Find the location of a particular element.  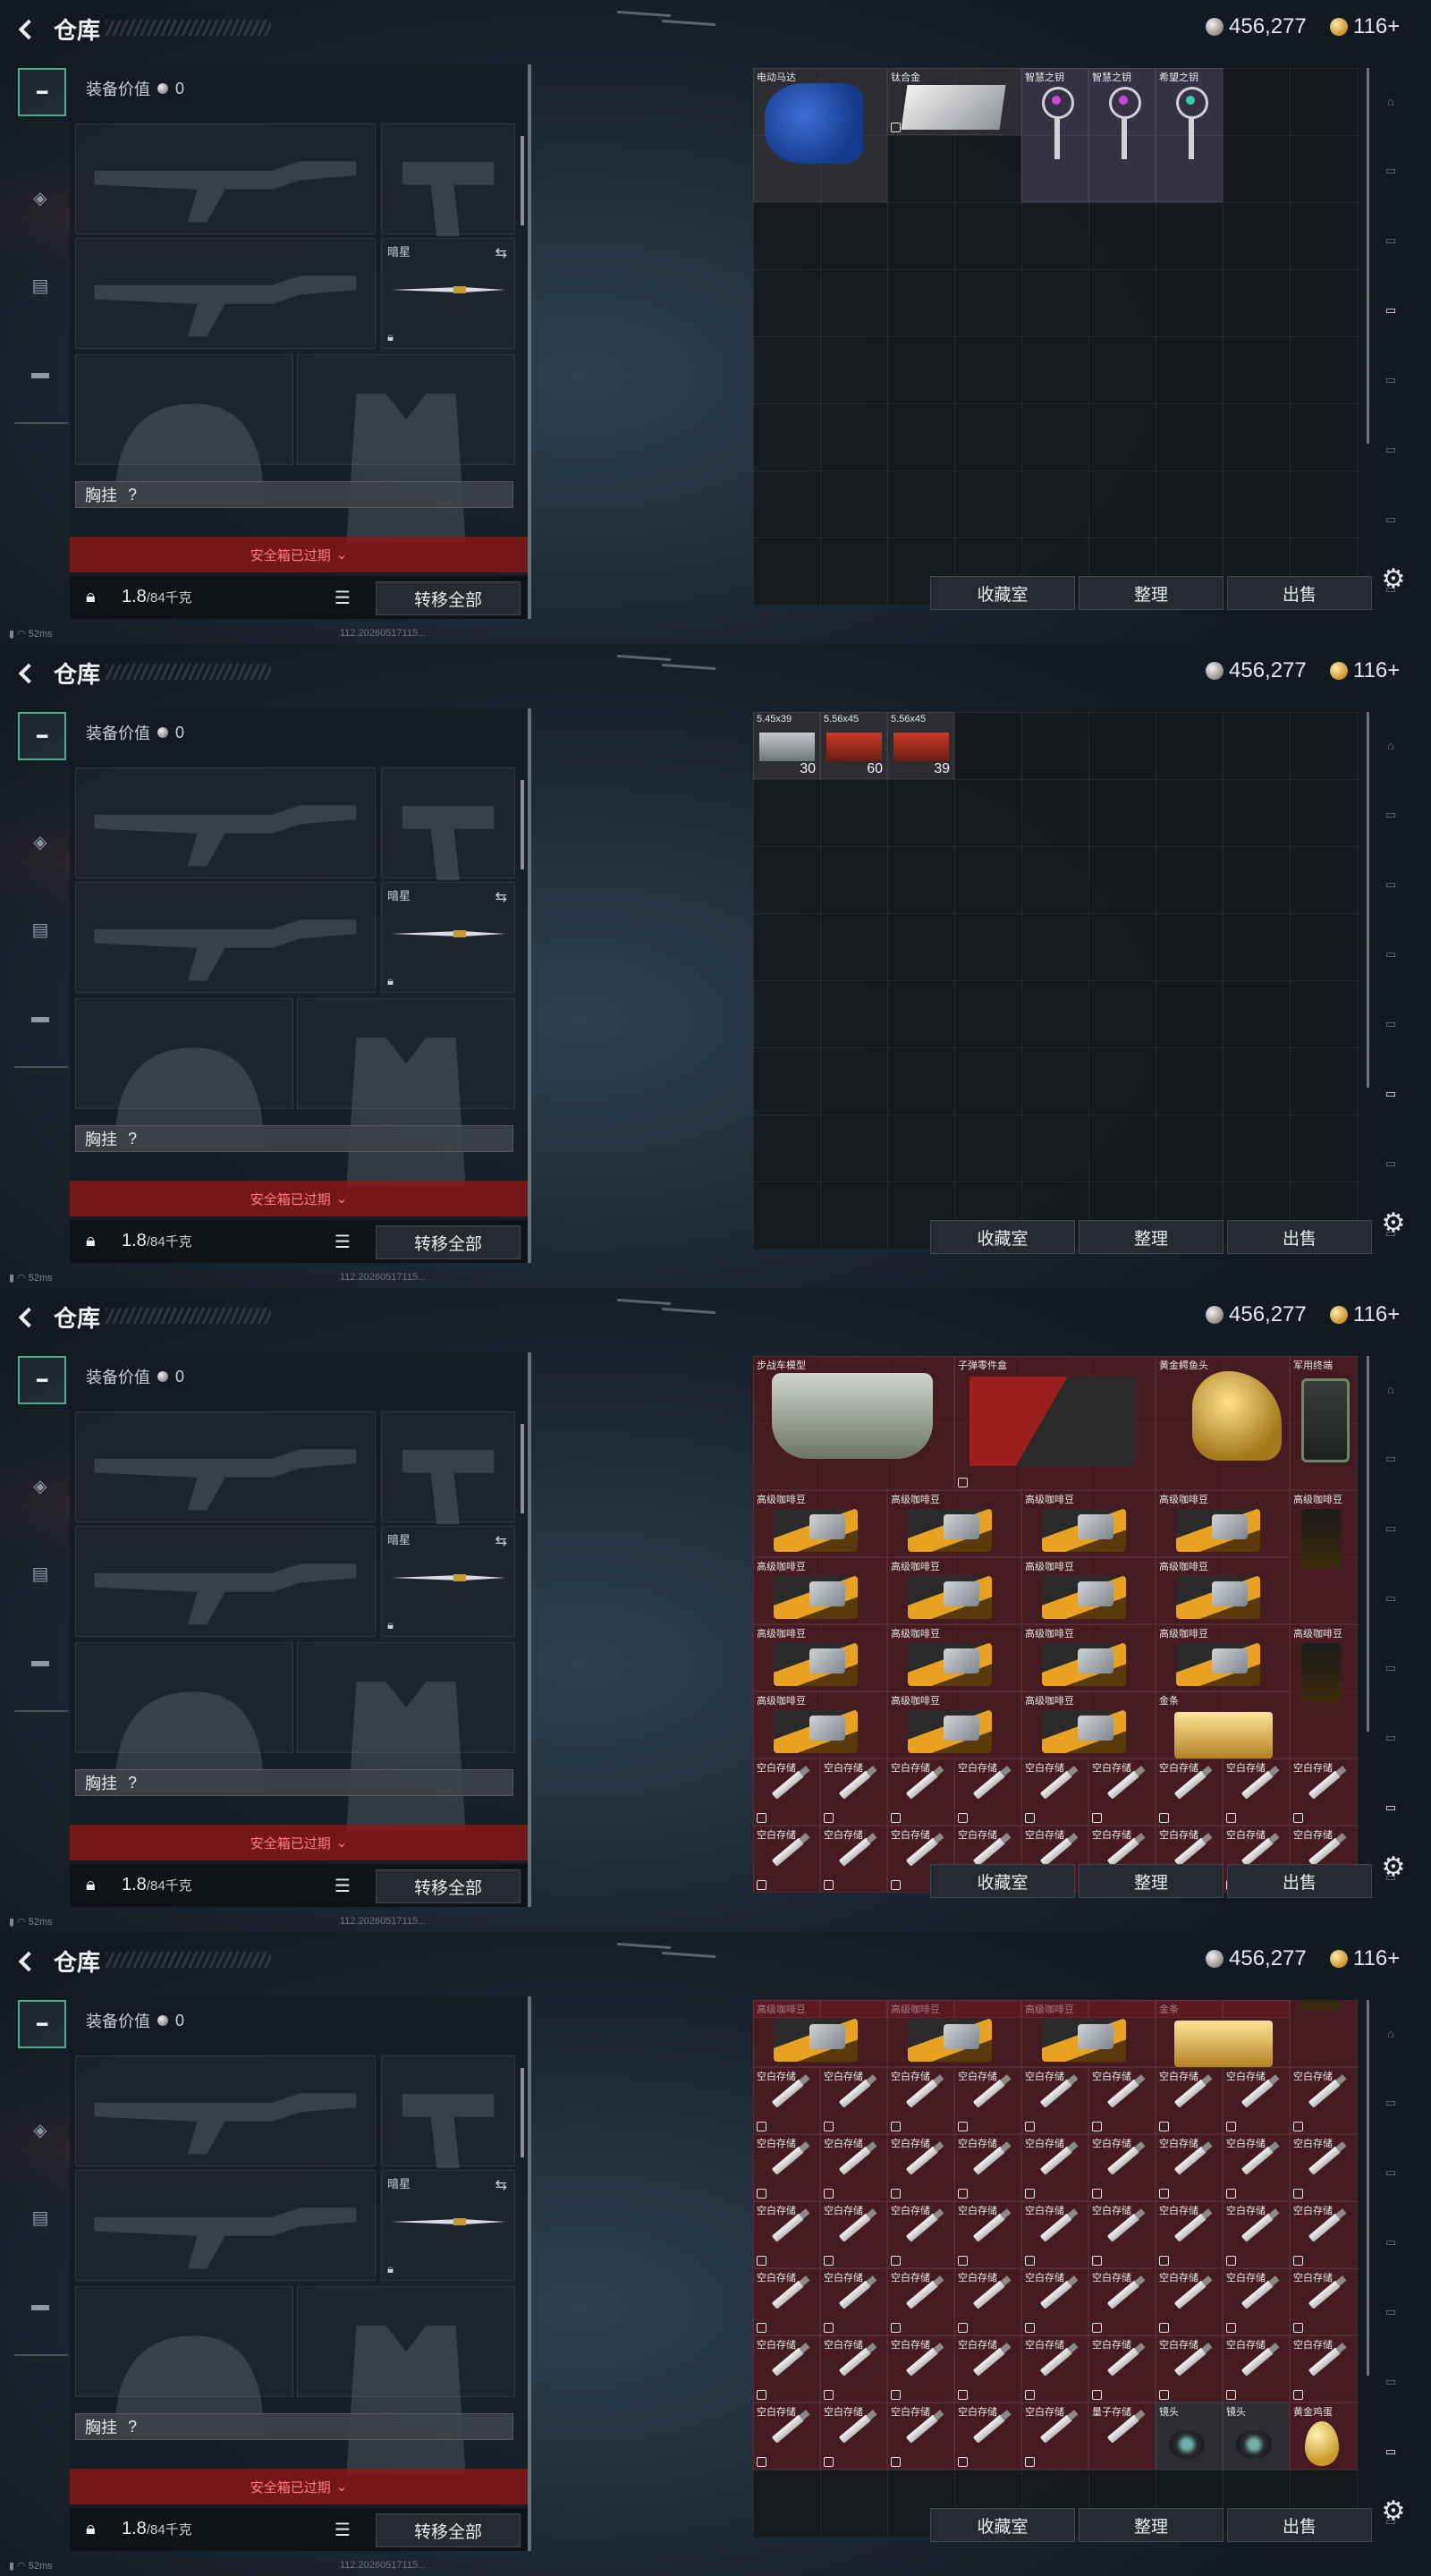

stash-item: 军用终端 is located at coordinates (1324, 1423).